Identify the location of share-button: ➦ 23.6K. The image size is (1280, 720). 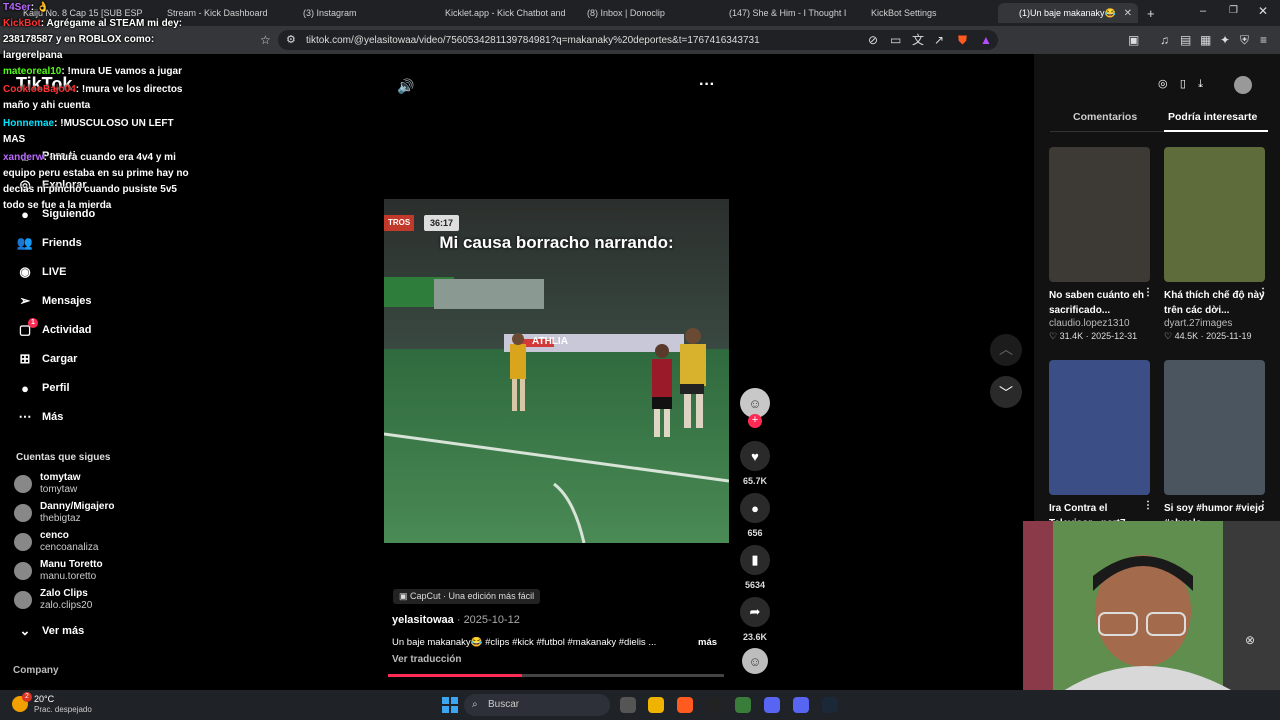
(755, 619).